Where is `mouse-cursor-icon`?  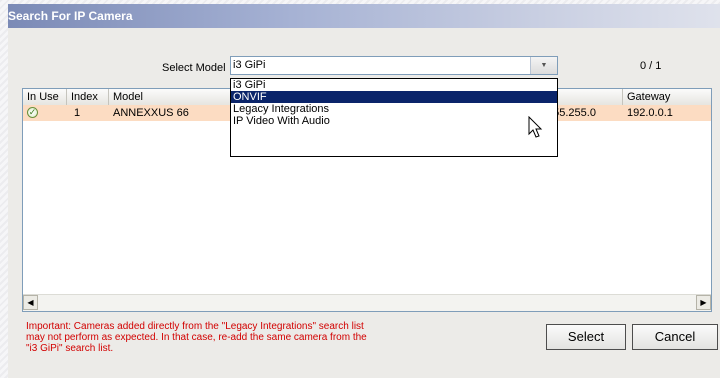
mouse-cursor-icon is located at coordinates (535, 127).